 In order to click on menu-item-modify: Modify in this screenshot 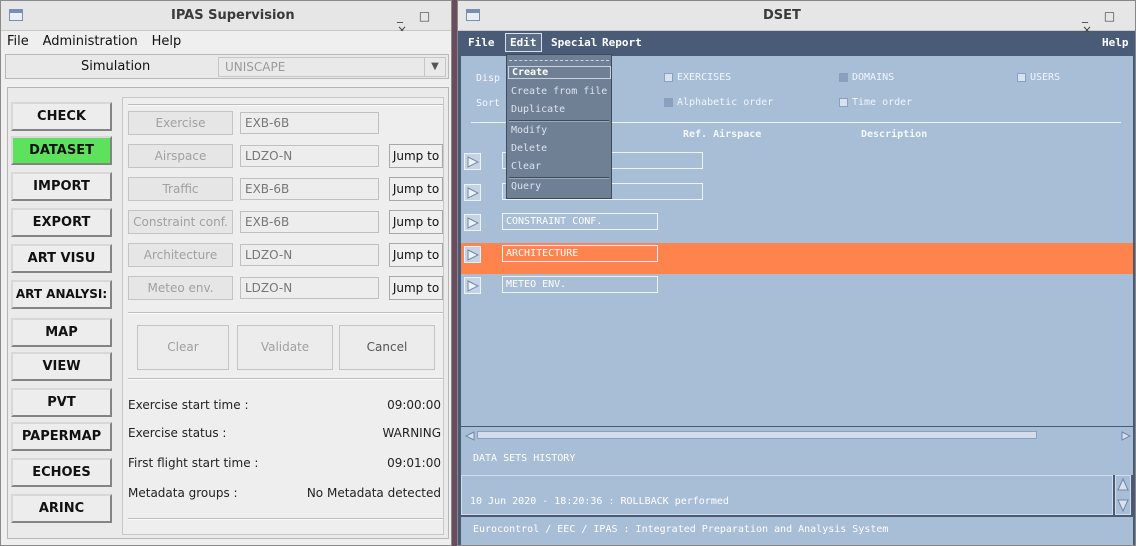, I will do `click(529, 130)`.